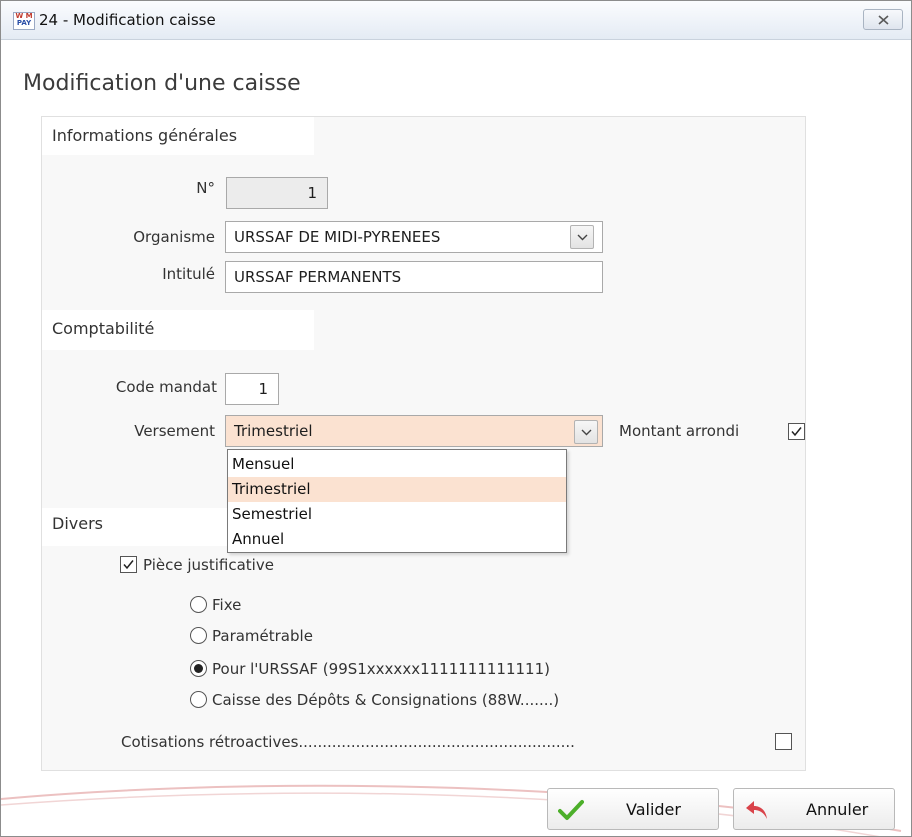  I want to click on radio-caisse-depots, so click(198, 699).